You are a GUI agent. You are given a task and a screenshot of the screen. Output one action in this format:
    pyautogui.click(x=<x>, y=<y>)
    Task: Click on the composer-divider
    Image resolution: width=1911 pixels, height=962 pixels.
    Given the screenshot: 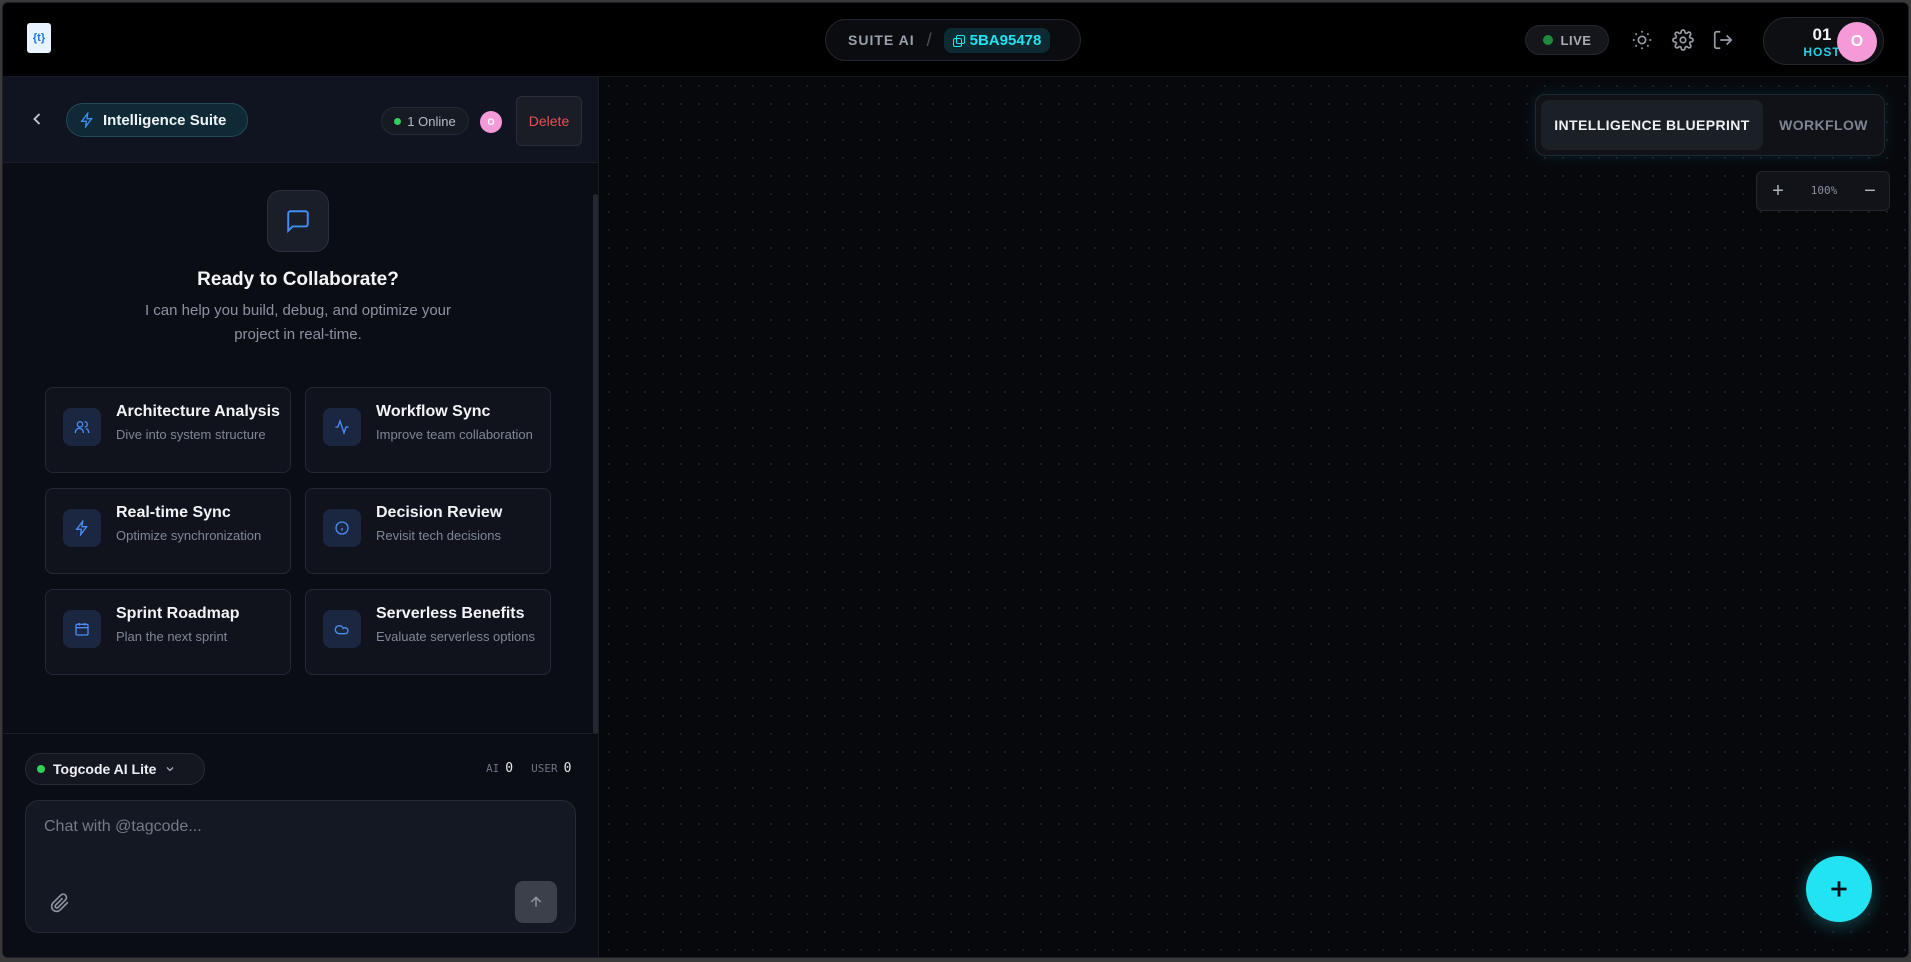 What is the action you would take?
    pyautogui.click(x=298, y=733)
    